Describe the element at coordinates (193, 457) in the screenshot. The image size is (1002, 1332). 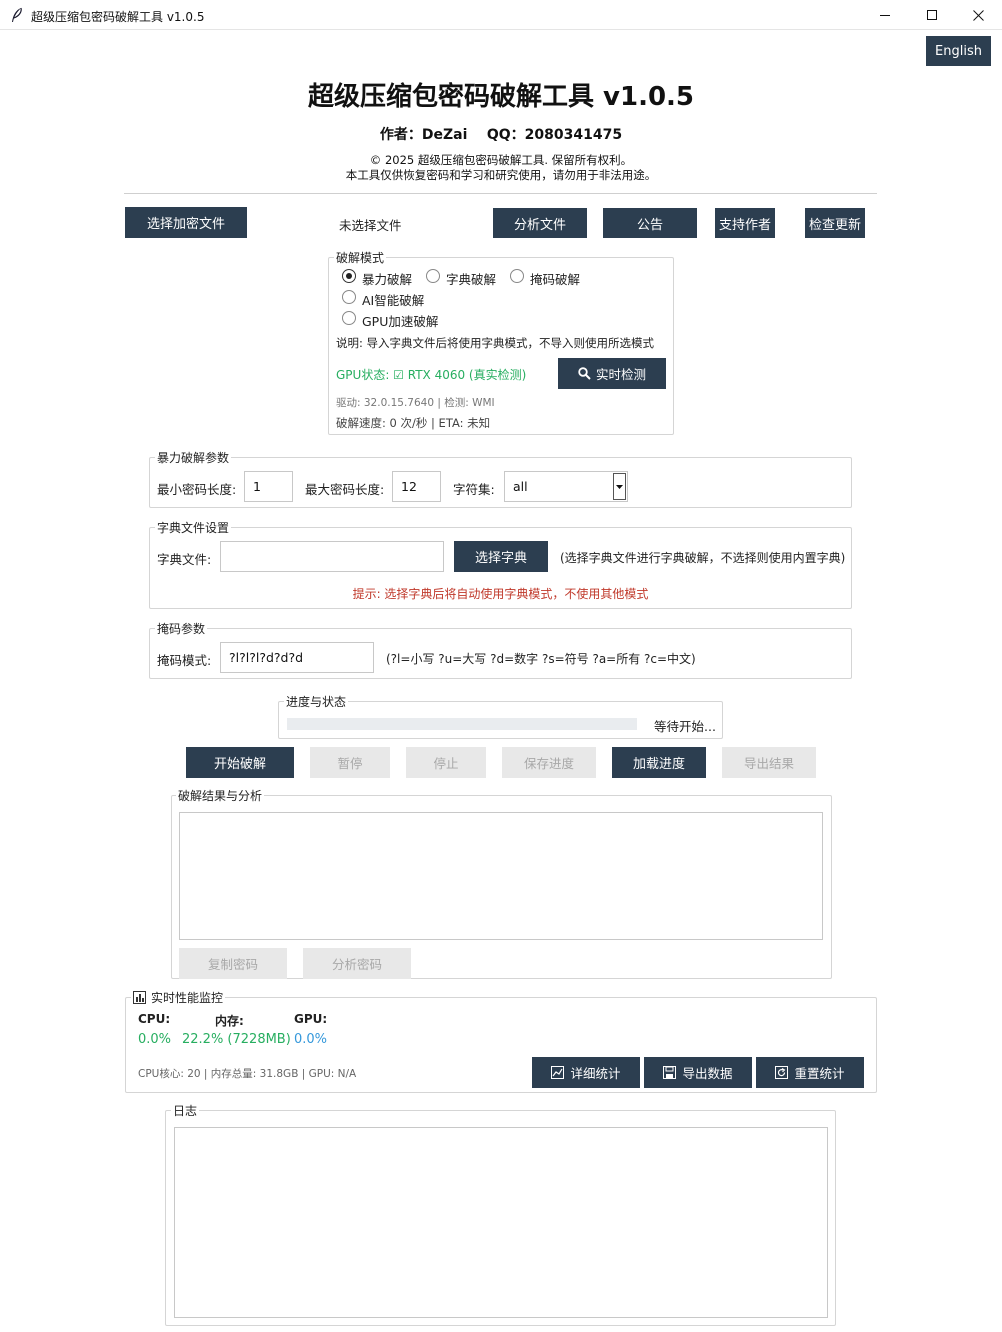
I see `brute-params-label: 暴力破解参数` at that location.